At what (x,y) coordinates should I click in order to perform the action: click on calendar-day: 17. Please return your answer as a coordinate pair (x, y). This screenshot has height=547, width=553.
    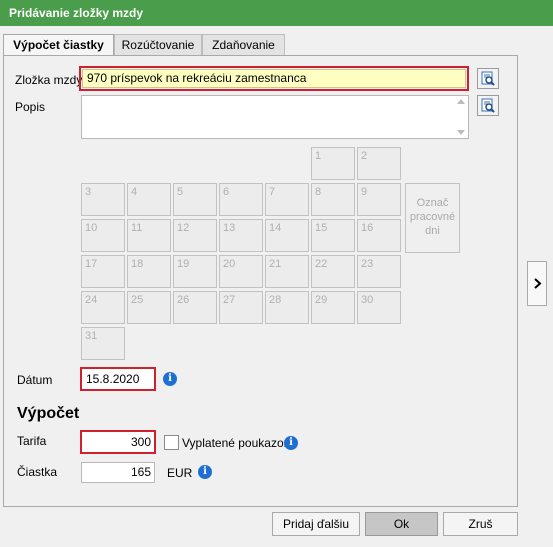
    Looking at the image, I should click on (103, 271).